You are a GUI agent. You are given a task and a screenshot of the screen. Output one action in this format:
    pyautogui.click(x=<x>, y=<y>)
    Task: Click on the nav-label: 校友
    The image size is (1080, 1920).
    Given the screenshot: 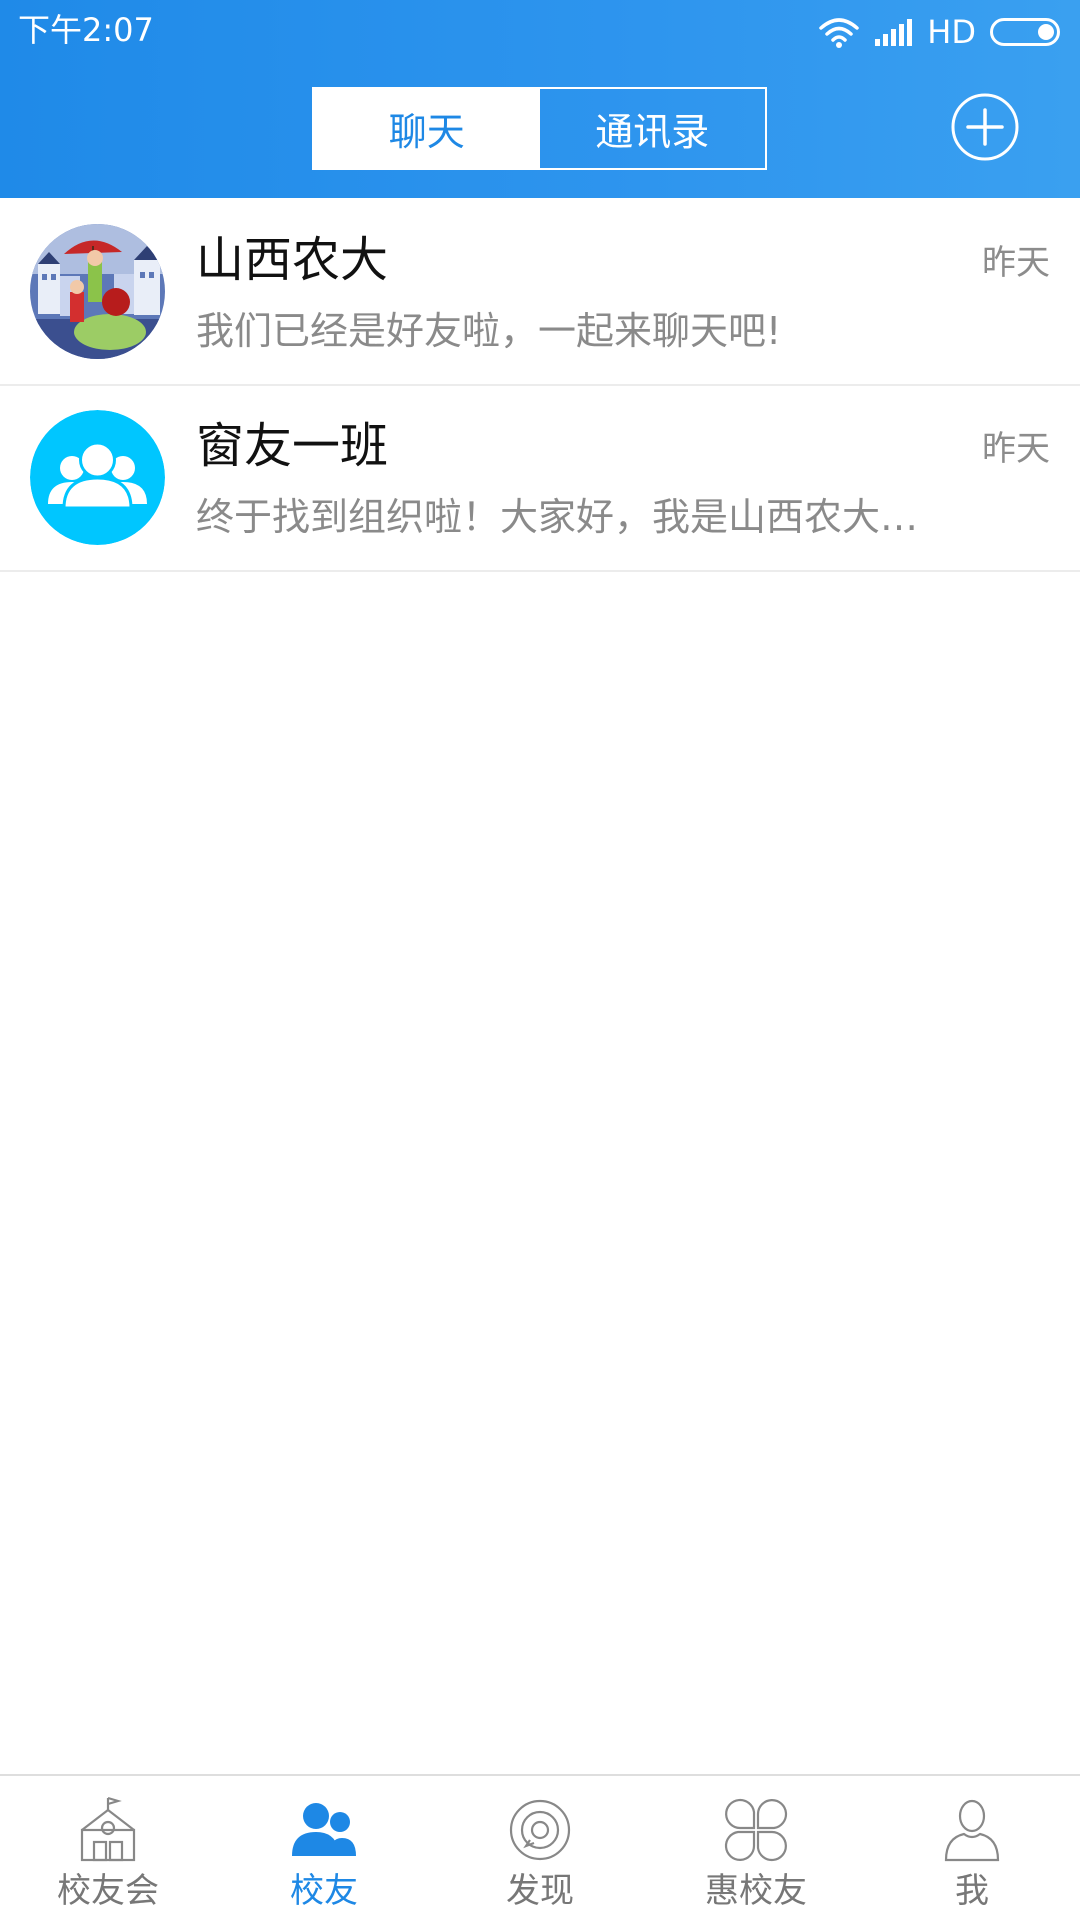 What is the action you would take?
    pyautogui.click(x=324, y=1891)
    